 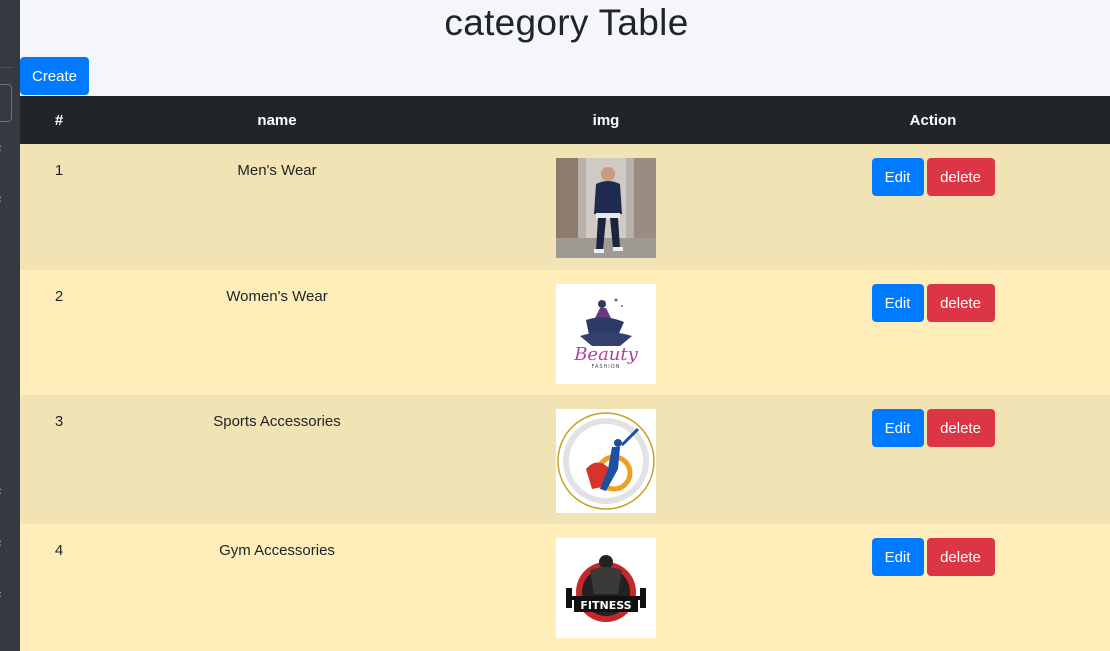 I want to click on row-number: 1, so click(x=59, y=170).